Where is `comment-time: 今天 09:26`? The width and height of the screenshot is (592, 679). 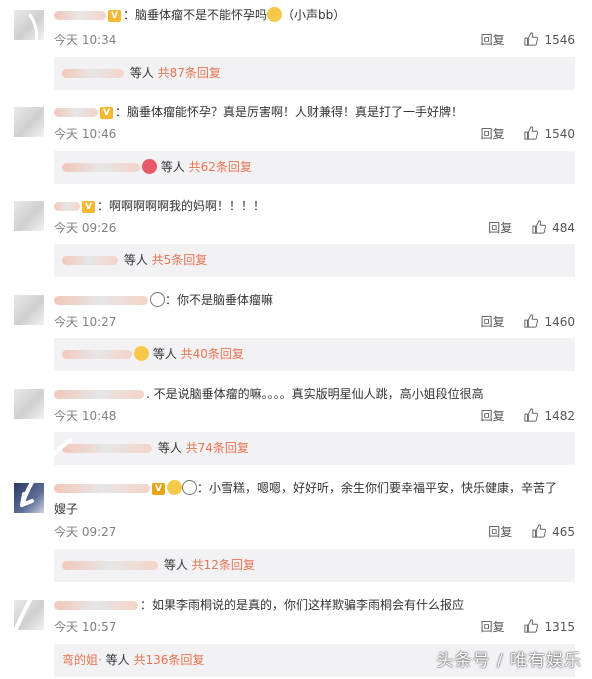 comment-time: 今天 09:26 is located at coordinates (85, 228).